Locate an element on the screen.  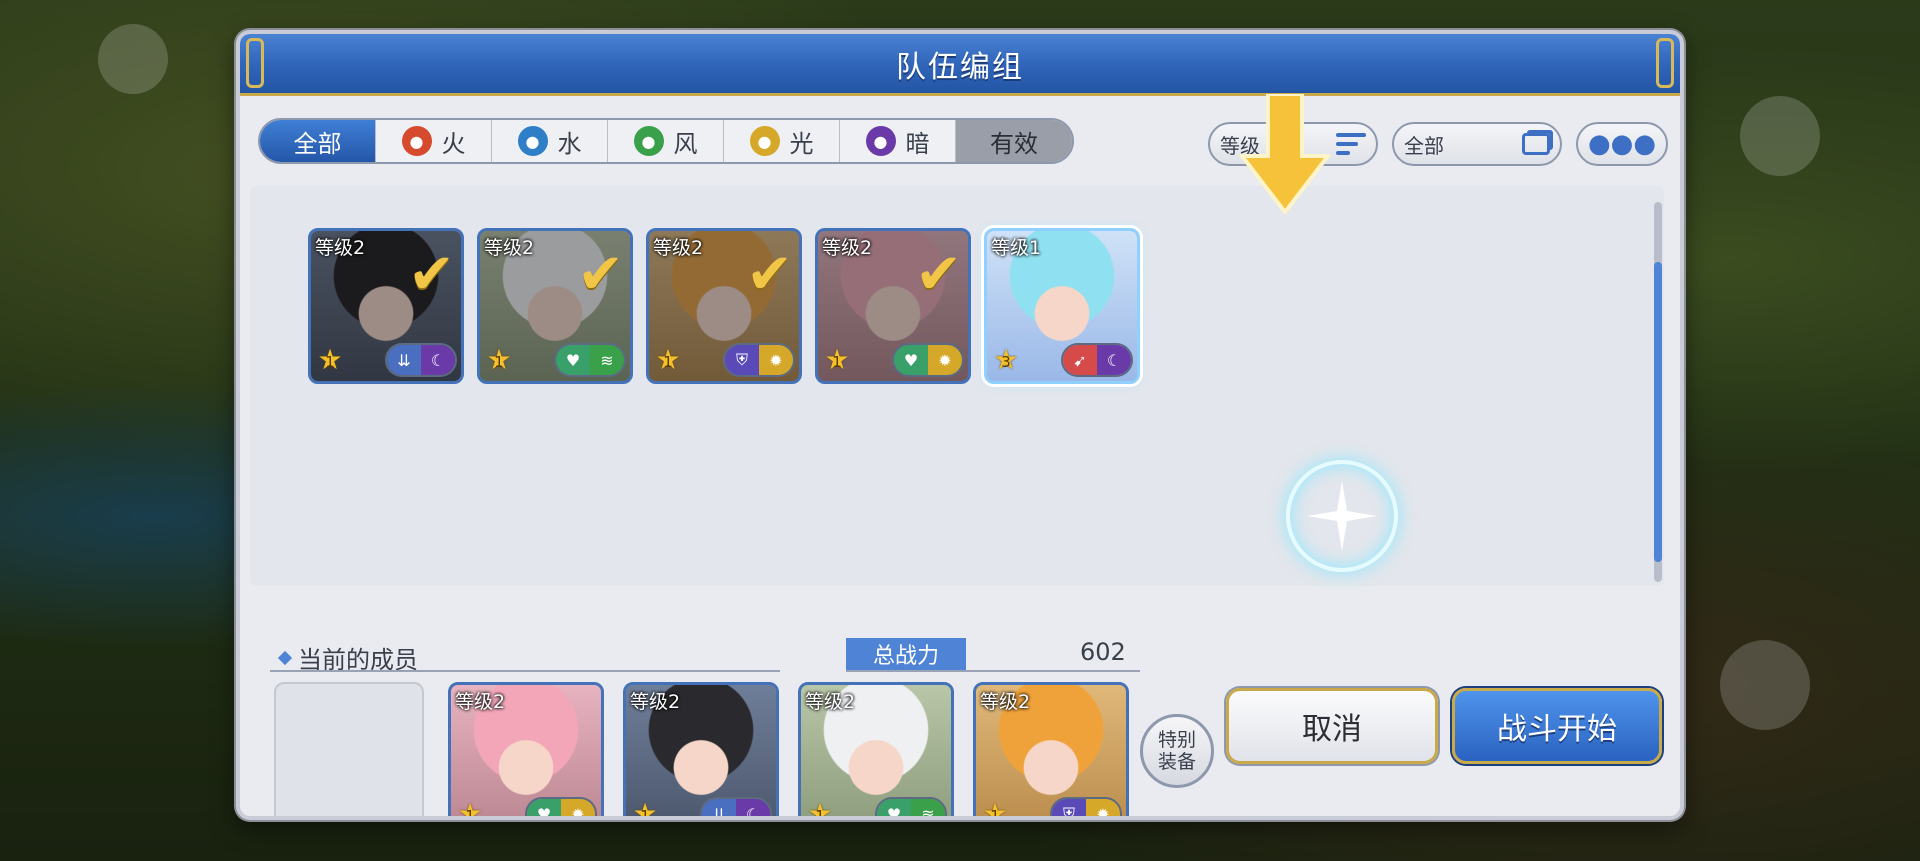
tab-valid: 有效 is located at coordinates (1014, 141).